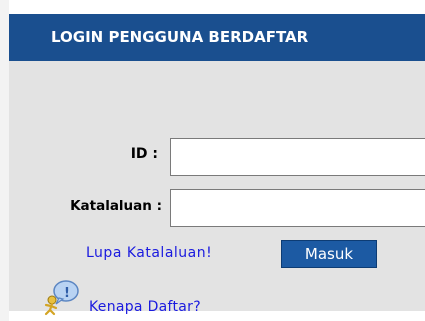 The width and height of the screenshot is (425, 321). I want to click on password-input, so click(297, 208).